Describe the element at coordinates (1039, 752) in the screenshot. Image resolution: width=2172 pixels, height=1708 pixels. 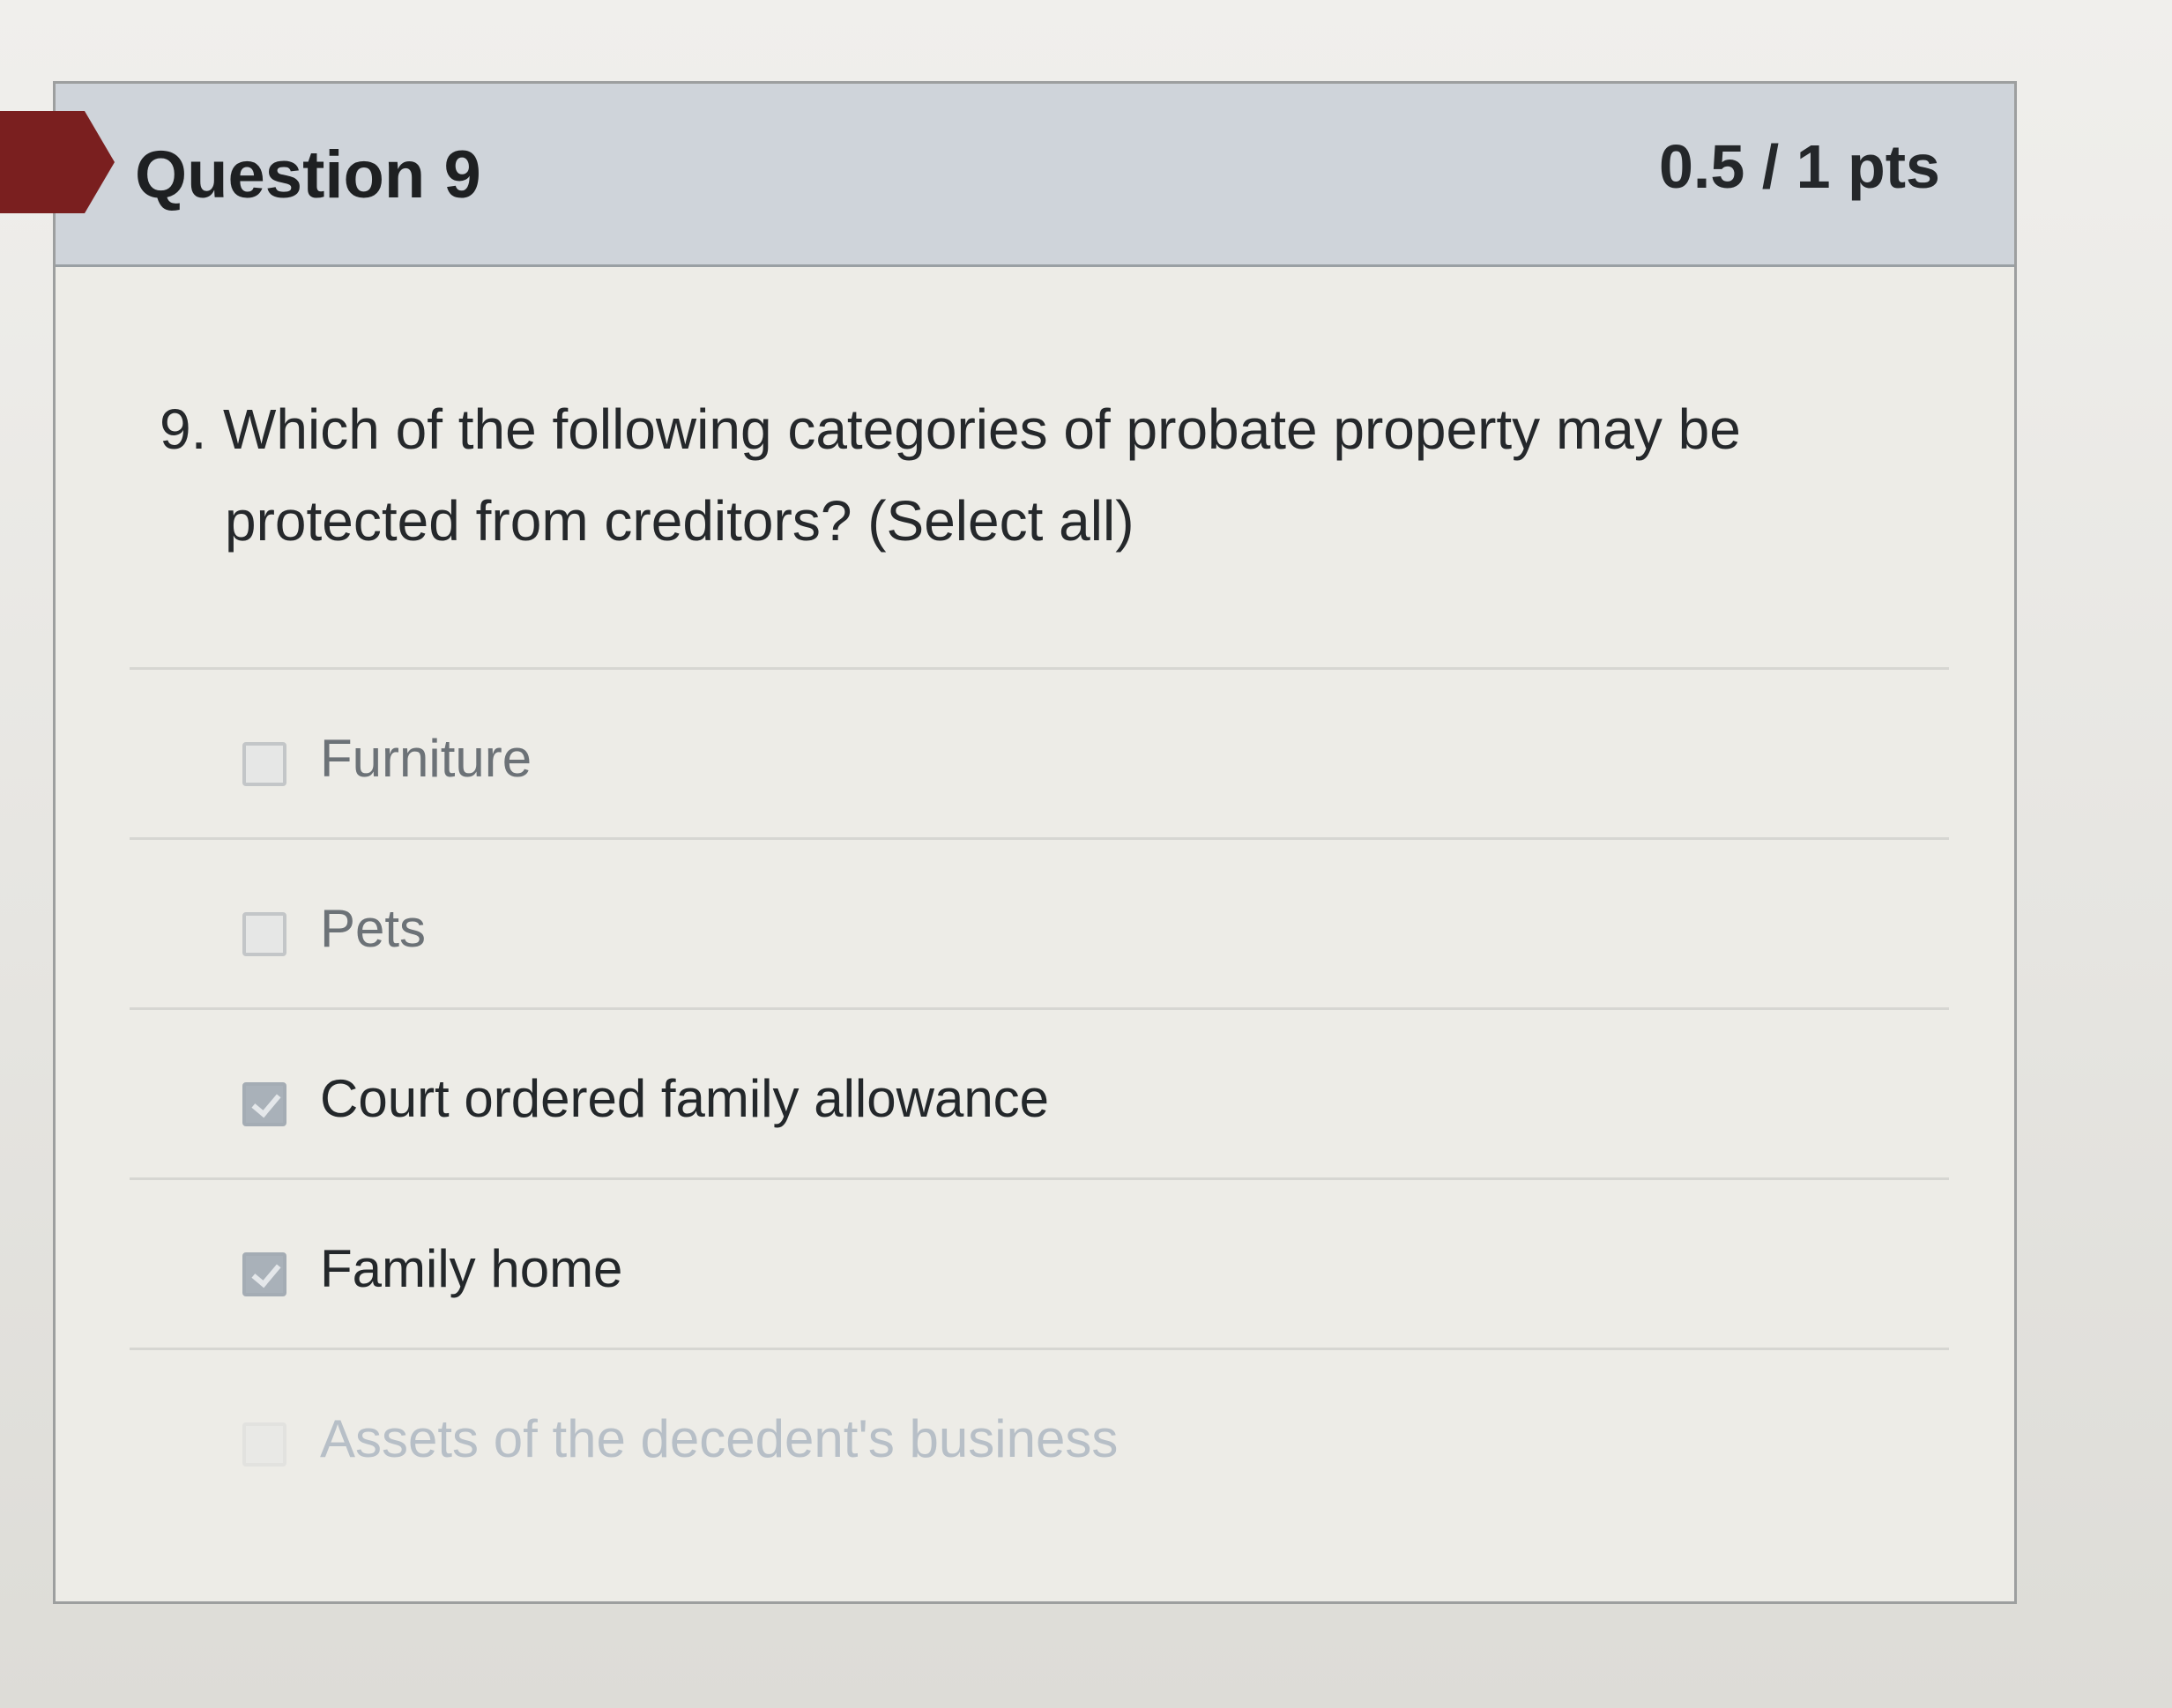
I see `answer-option-furniture: Furniture` at that location.